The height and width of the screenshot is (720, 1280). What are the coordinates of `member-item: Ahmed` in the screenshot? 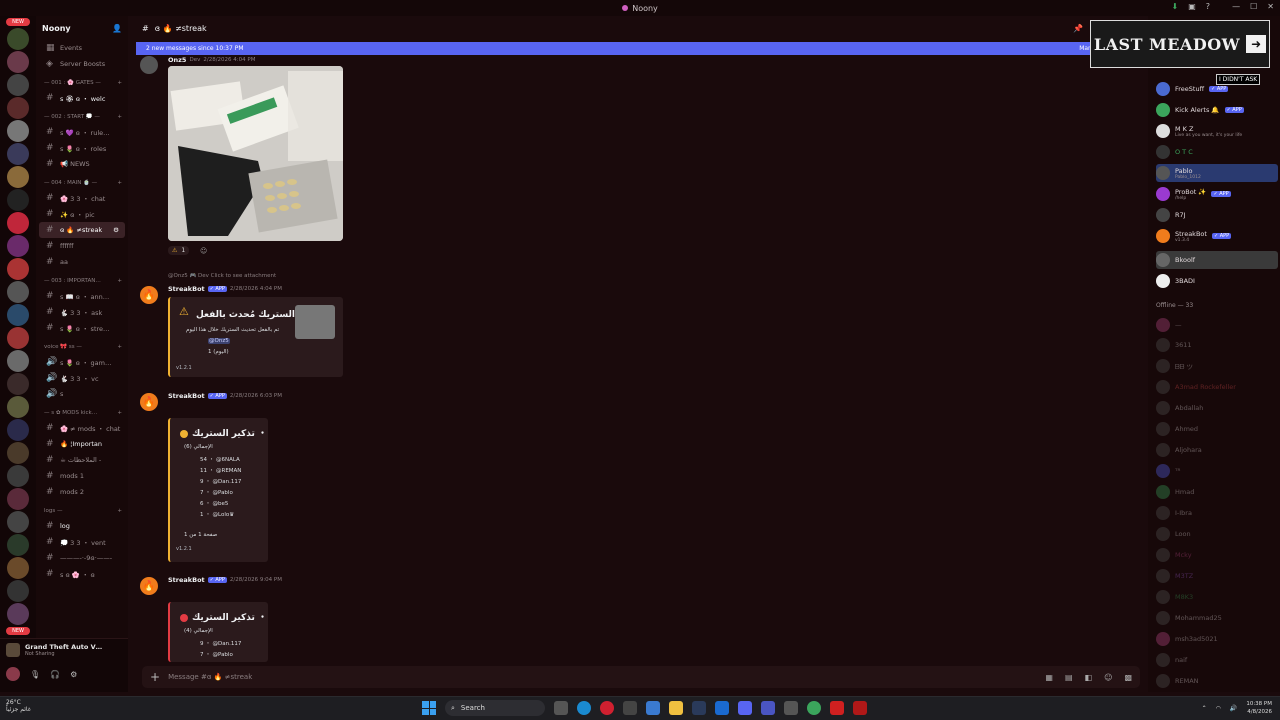 It's located at (1217, 429).